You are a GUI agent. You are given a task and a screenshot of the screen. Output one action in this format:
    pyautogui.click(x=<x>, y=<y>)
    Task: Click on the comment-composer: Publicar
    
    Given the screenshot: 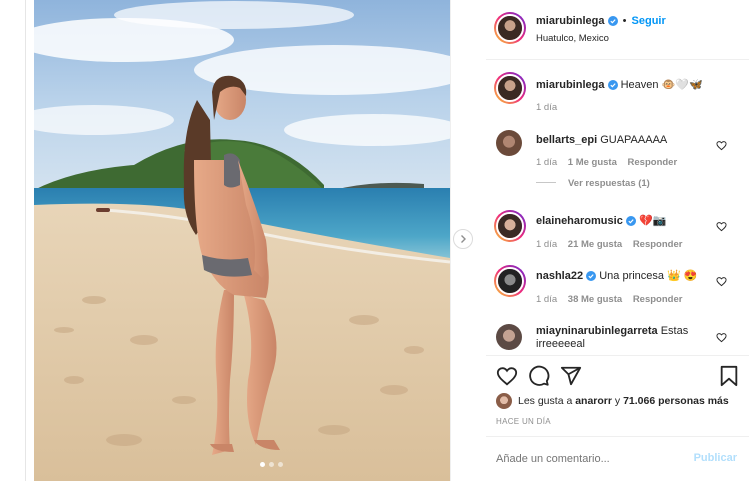 What is the action you would take?
    pyautogui.click(x=617, y=458)
    